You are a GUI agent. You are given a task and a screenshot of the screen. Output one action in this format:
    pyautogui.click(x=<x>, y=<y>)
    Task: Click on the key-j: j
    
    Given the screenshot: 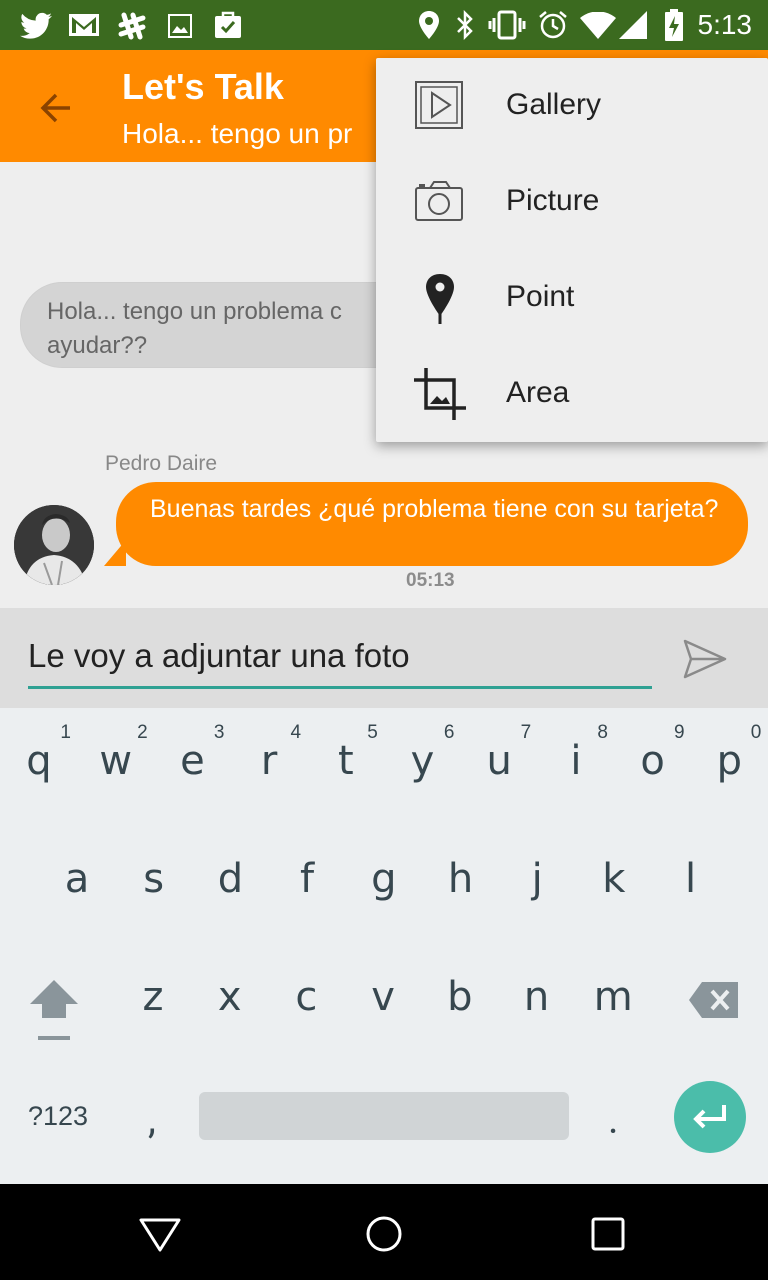 What is the action you would take?
    pyautogui.click(x=537, y=881)
    